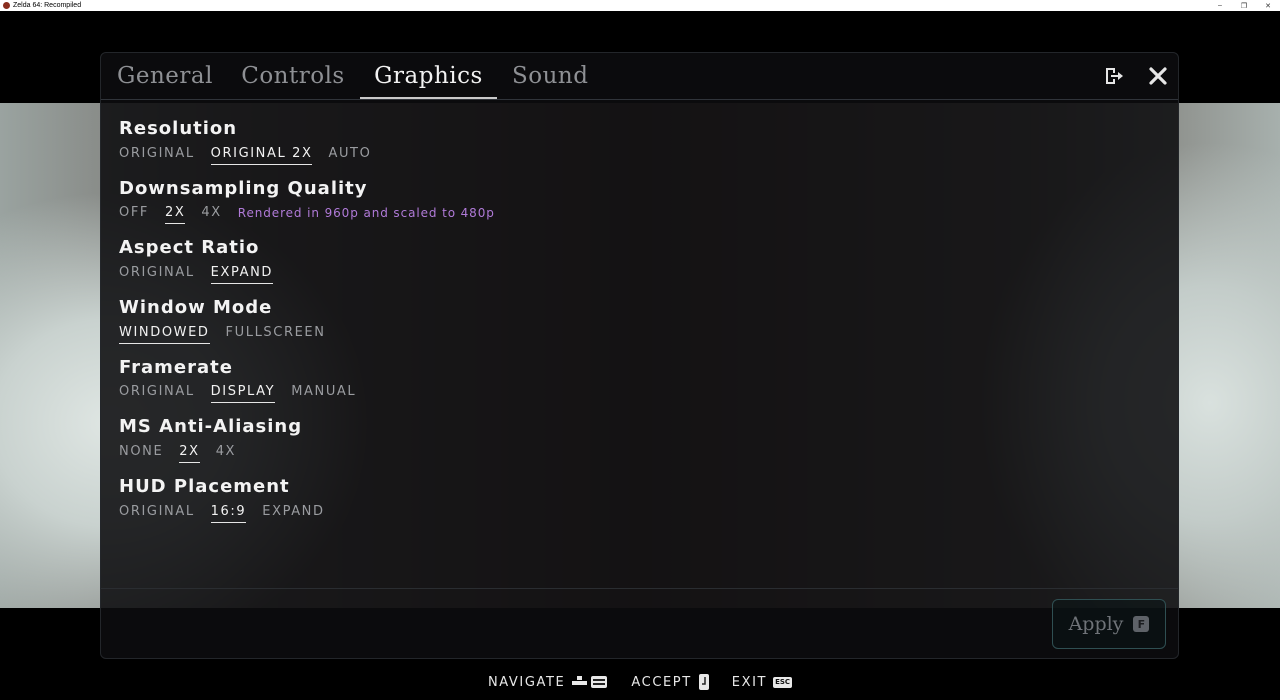  What do you see at coordinates (783, 682) in the screenshot?
I see `esc-key-icon: ESC` at bounding box center [783, 682].